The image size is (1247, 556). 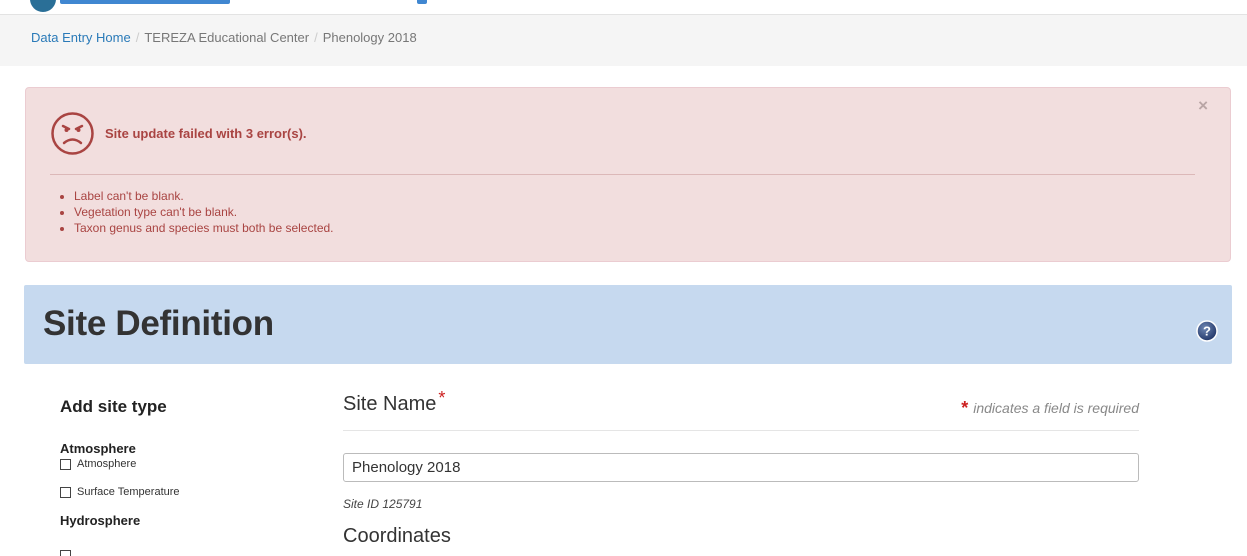 I want to click on error-item: Vegetation type can't be blank., so click(x=204, y=212).